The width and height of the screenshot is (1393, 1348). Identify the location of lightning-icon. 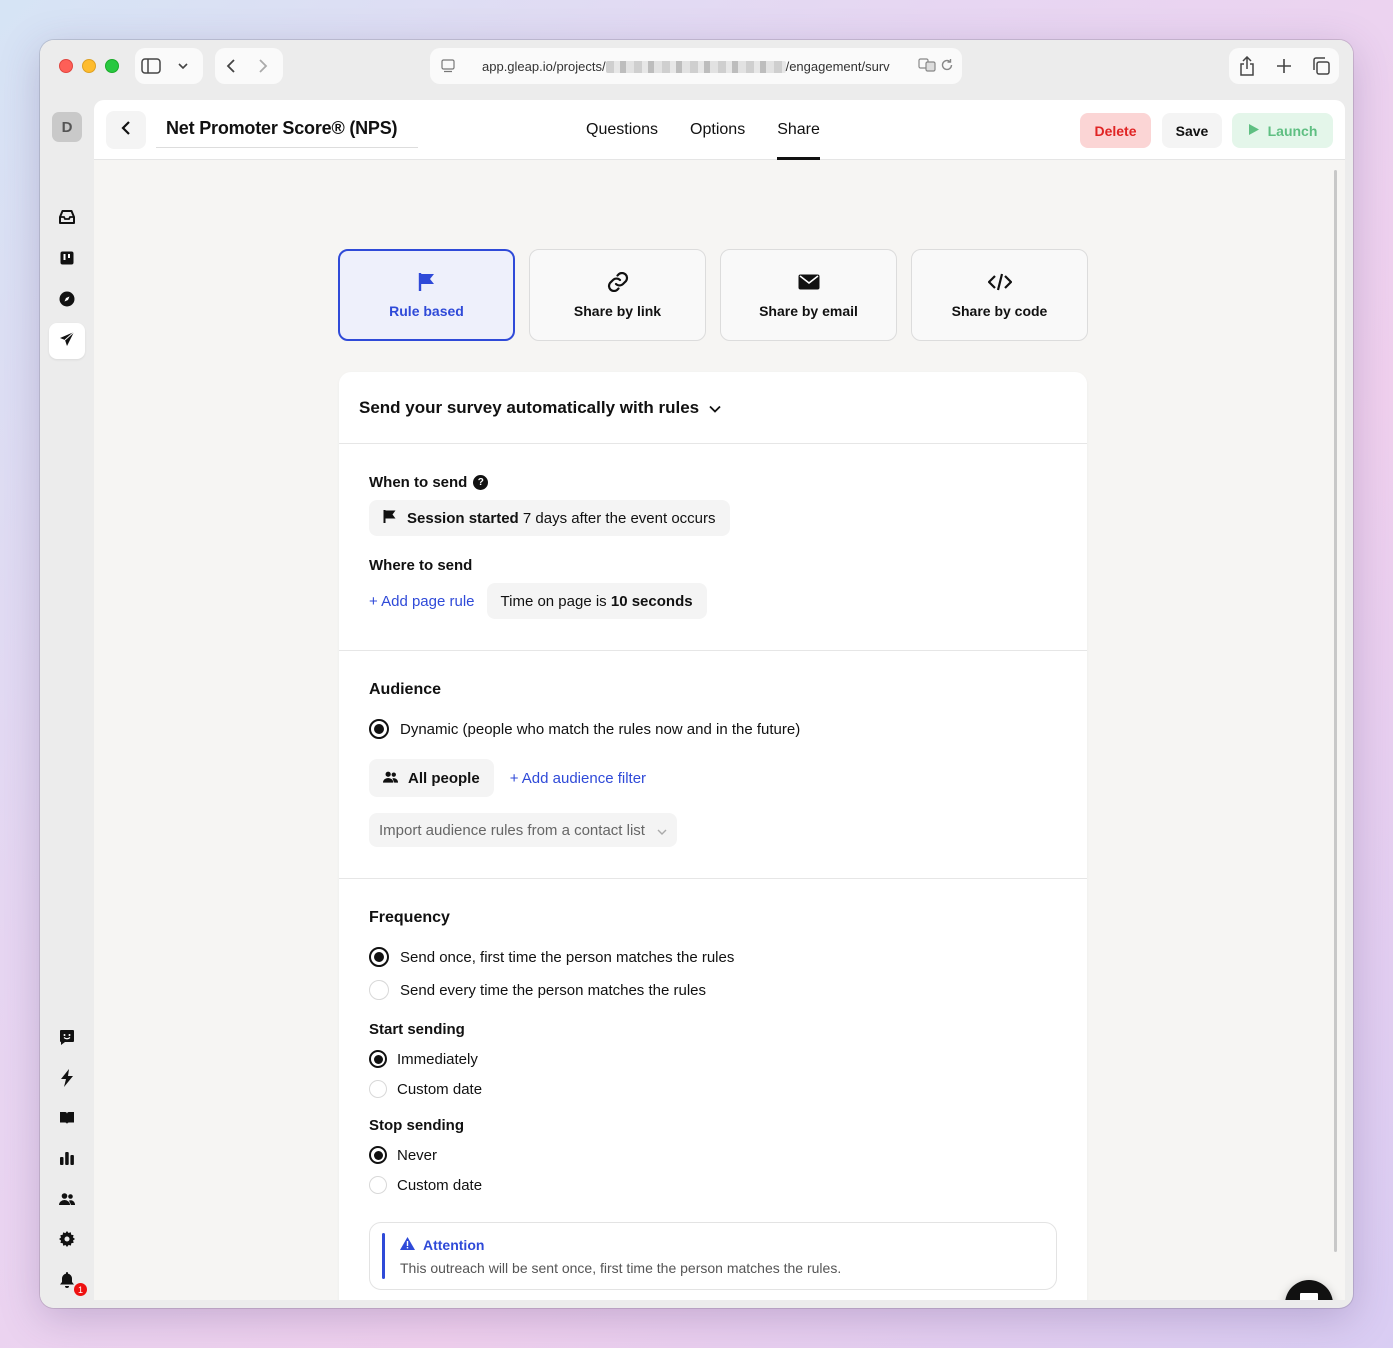
(67, 1080).